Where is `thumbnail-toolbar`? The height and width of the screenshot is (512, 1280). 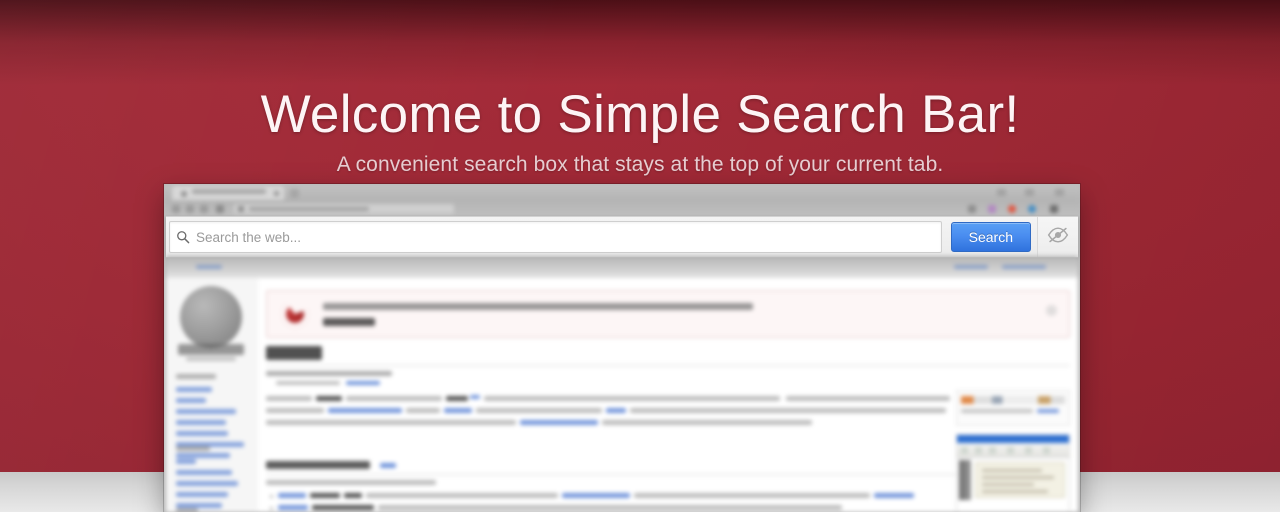
thumbnail-toolbar is located at coordinates (1013, 451).